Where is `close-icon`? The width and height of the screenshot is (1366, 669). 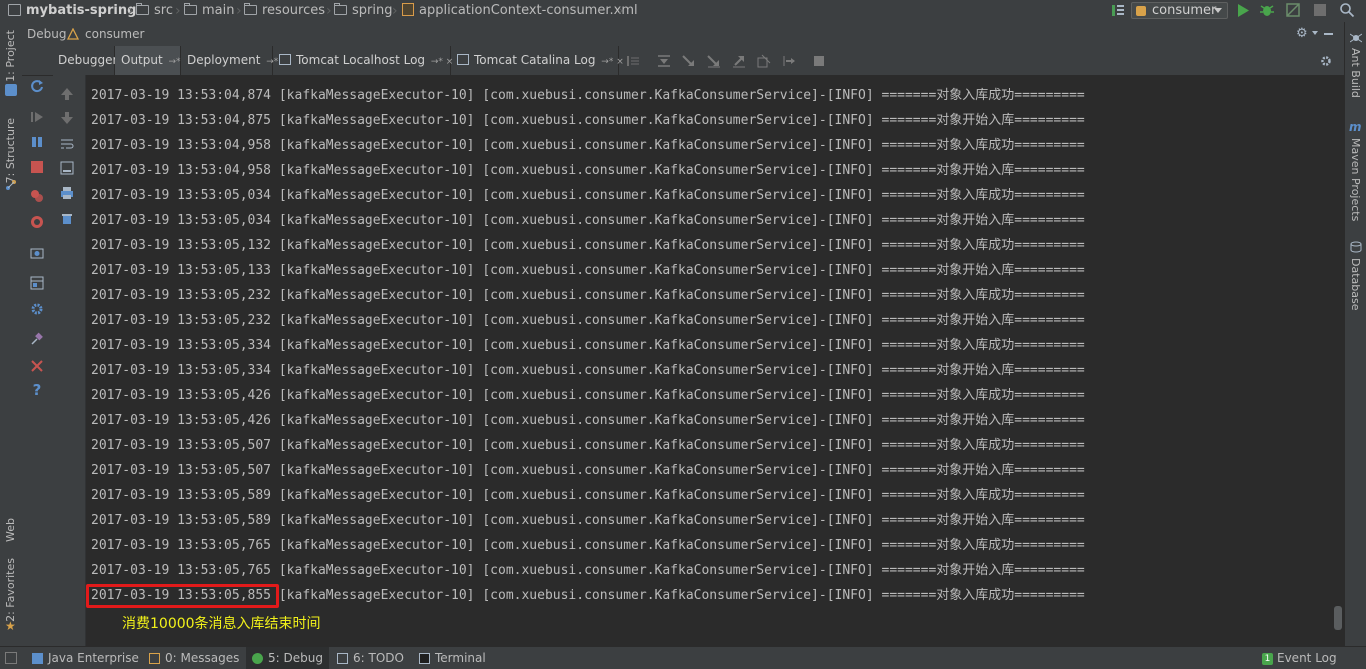 close-icon is located at coordinates (37, 366).